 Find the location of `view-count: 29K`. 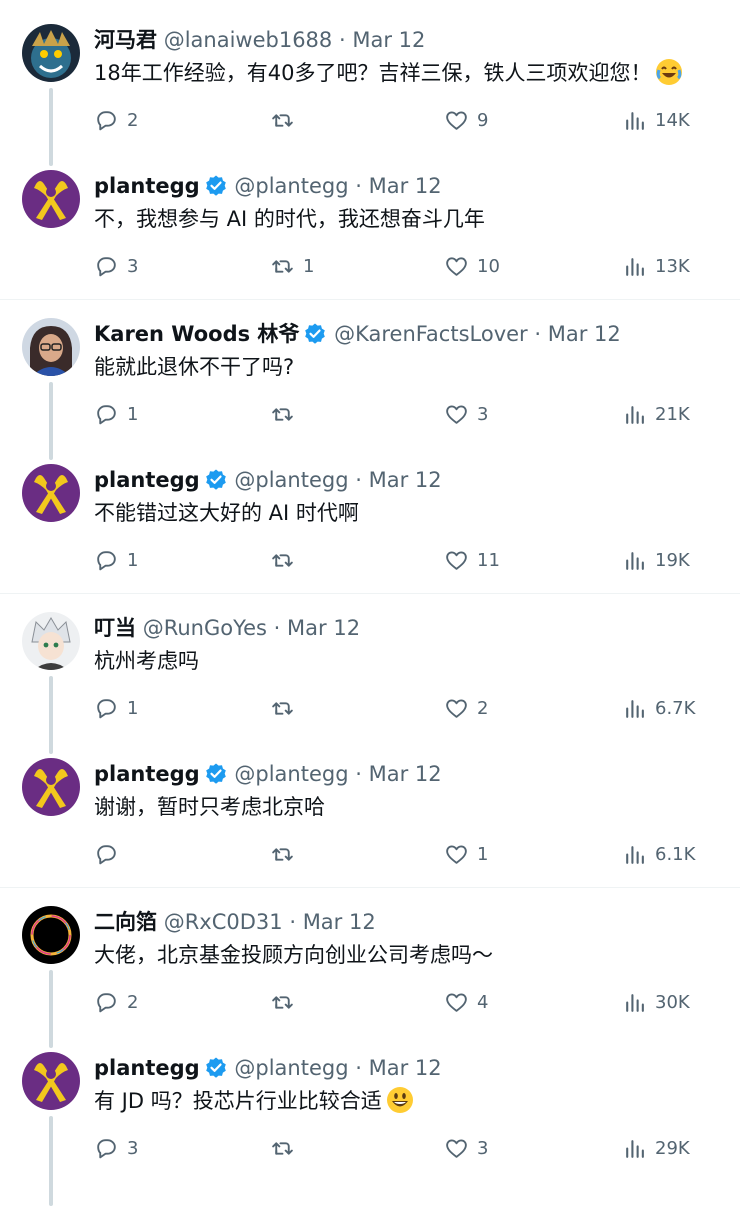

view-count: 29K is located at coordinates (672, 1148).